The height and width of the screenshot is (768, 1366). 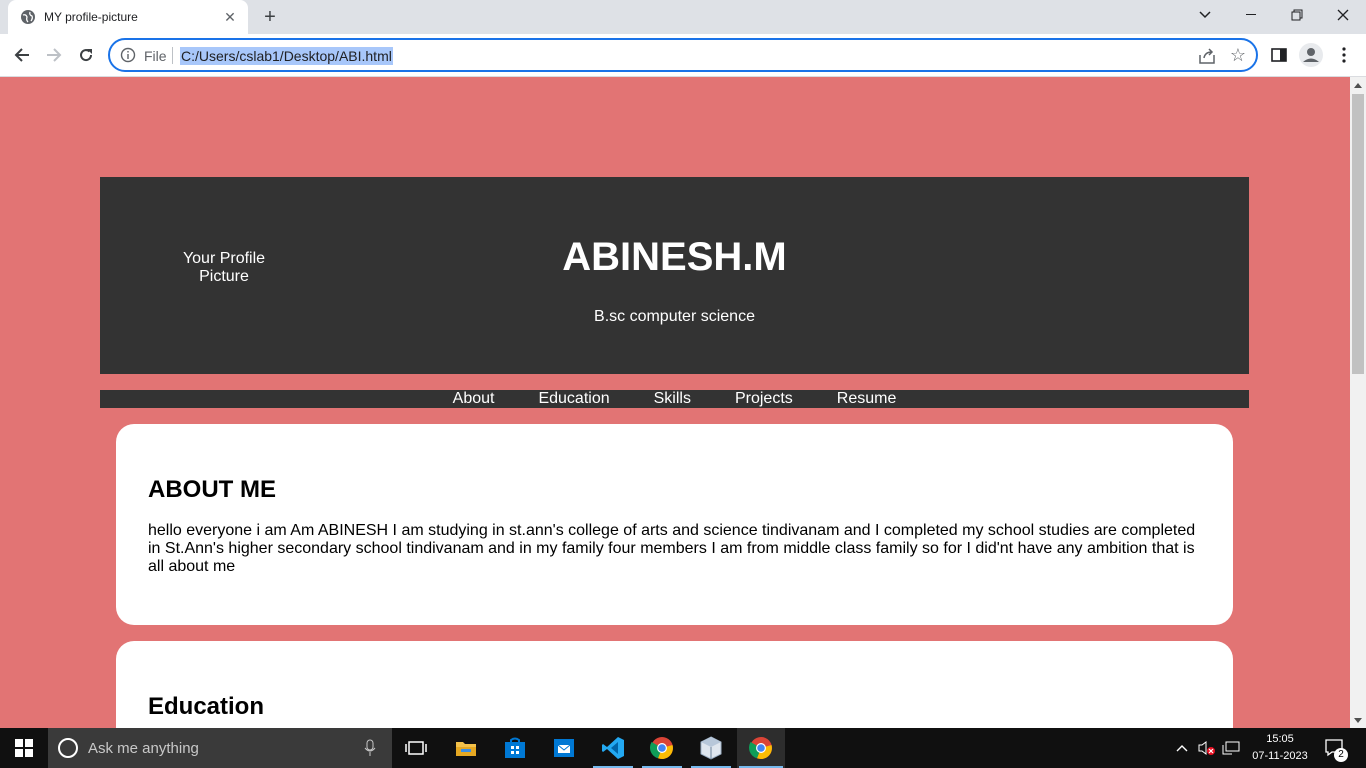 I want to click on close-tab-icon: ✕, so click(x=230, y=17).